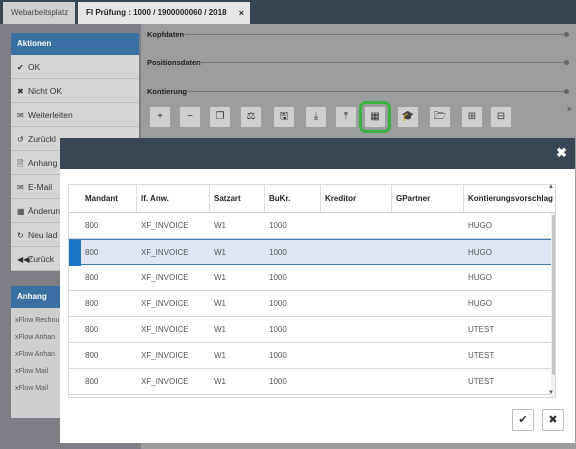 The image size is (576, 449). I want to click on col-mandant: Mandant, so click(109, 199).